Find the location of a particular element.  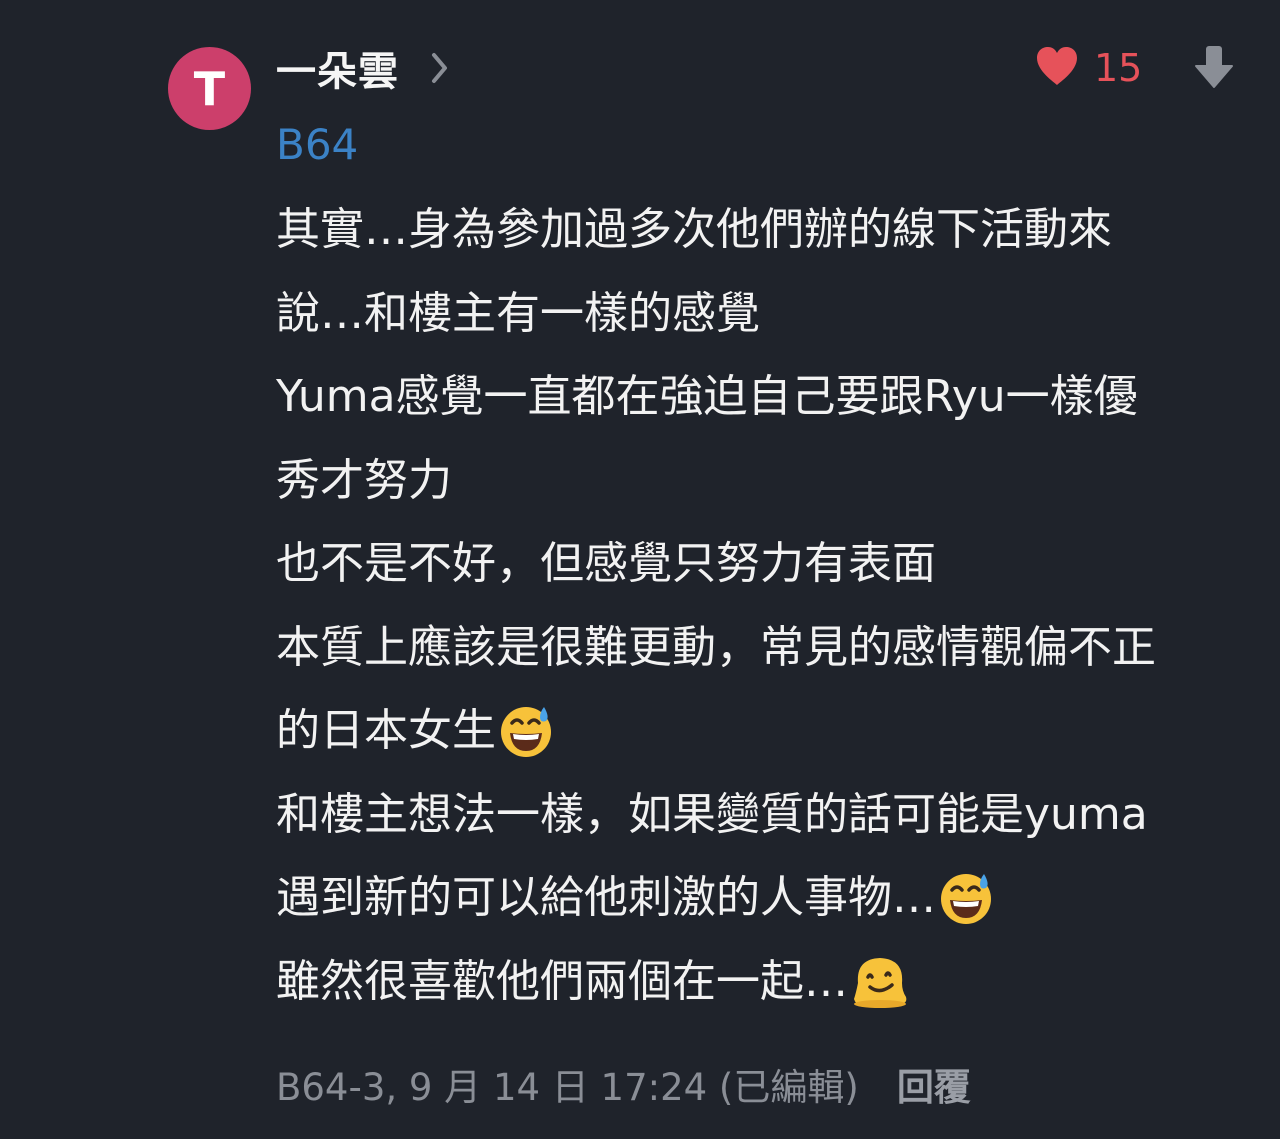

heart-icon is located at coordinates (1057, 68).